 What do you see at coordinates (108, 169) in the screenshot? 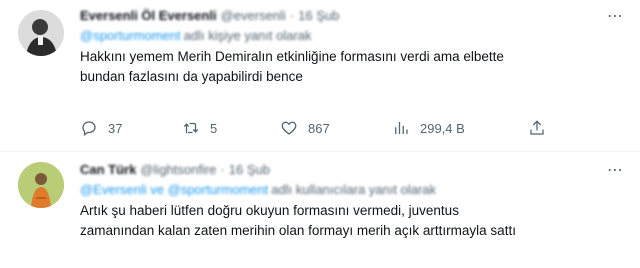
I see `display-name: Can Türk` at bounding box center [108, 169].